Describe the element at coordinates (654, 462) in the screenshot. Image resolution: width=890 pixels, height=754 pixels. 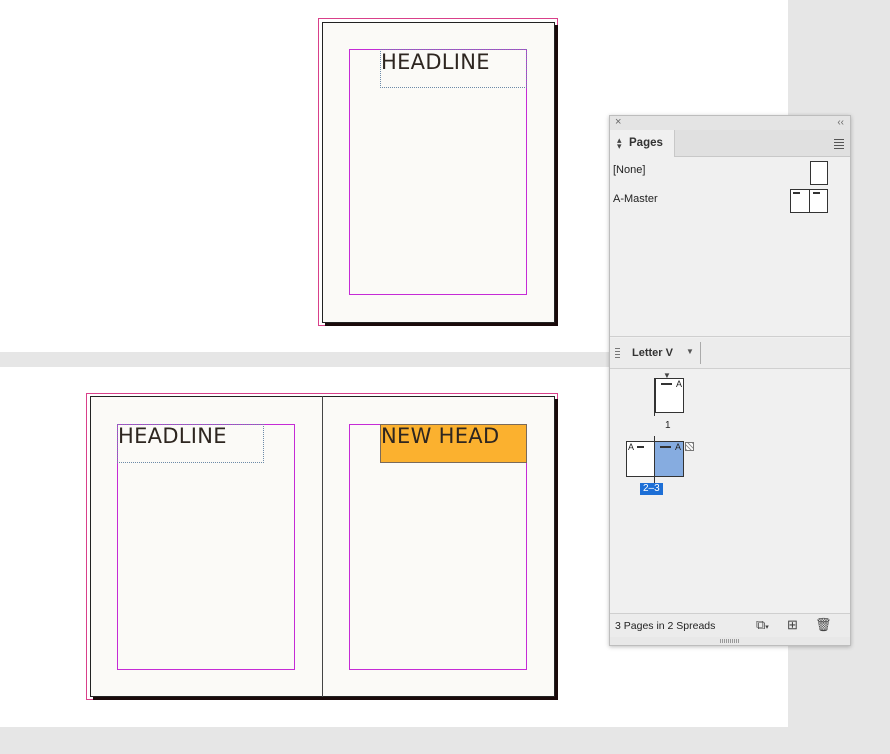
I see `spread-spine-tick` at that location.